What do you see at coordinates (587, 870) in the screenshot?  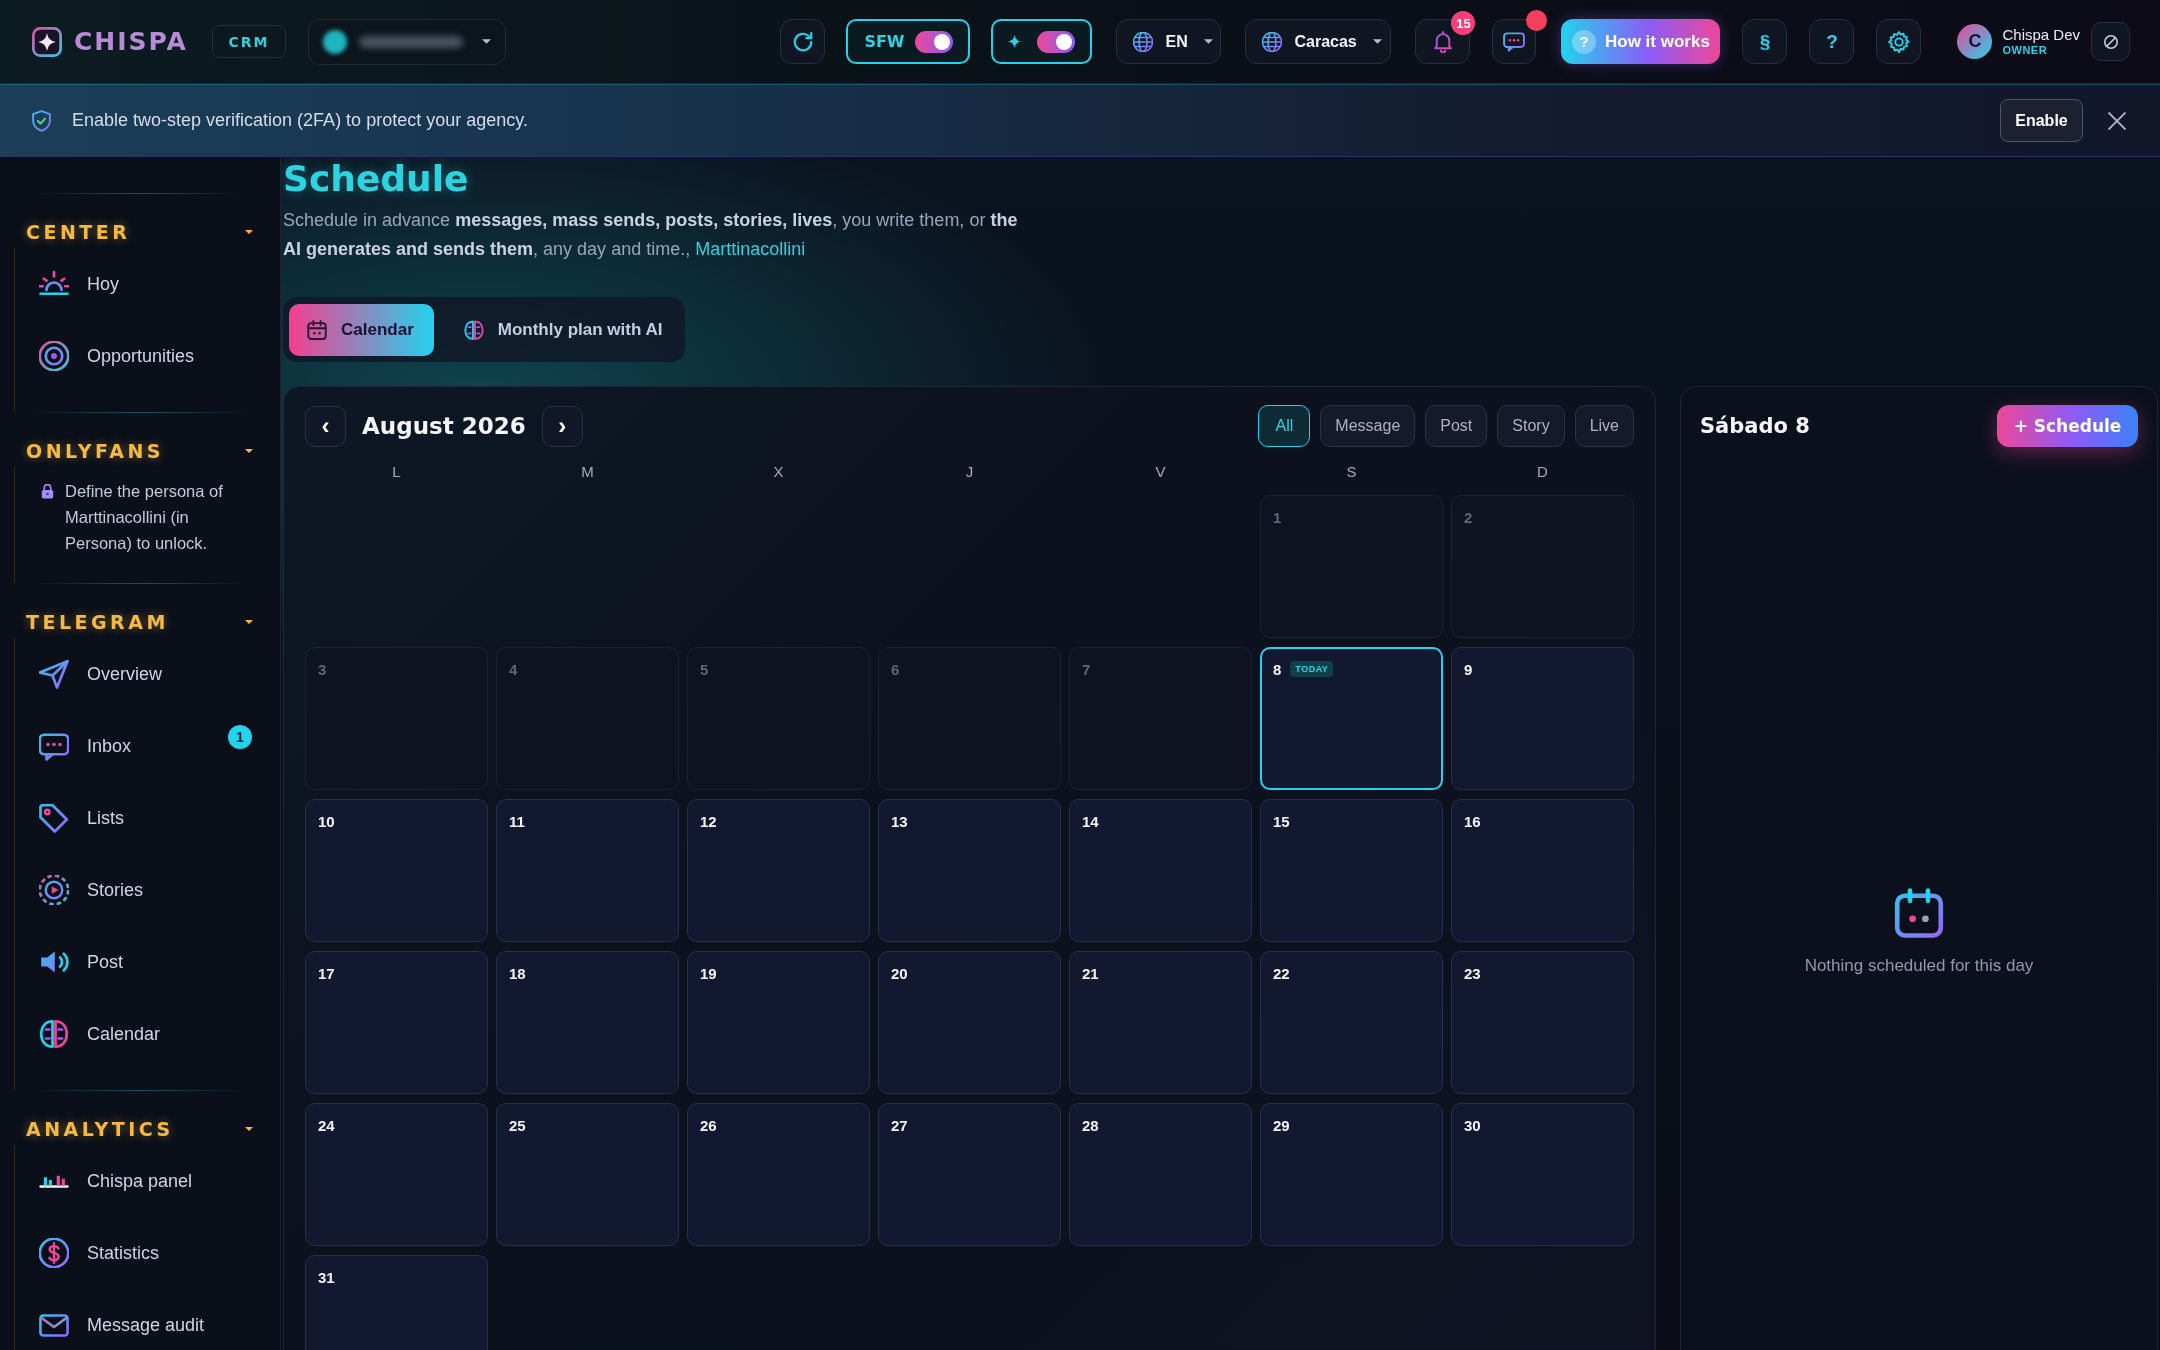 I see `day-cell: 11` at bounding box center [587, 870].